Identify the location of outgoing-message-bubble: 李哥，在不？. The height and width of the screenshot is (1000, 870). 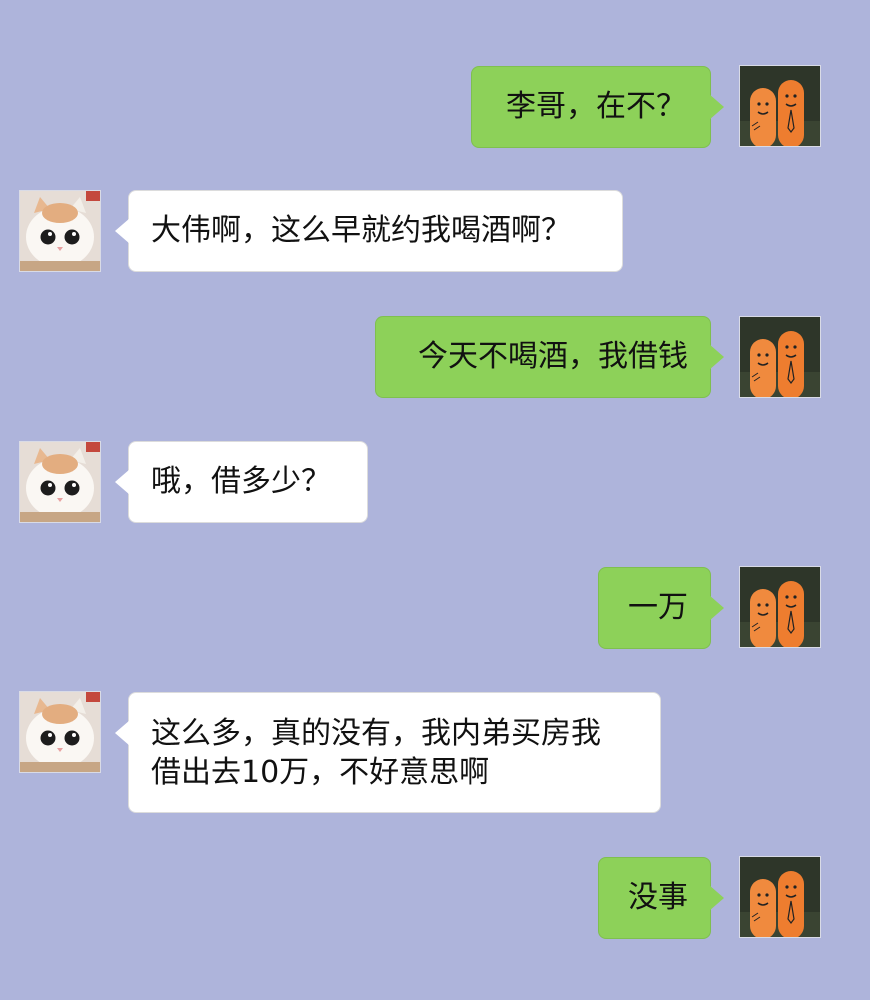
(597, 107).